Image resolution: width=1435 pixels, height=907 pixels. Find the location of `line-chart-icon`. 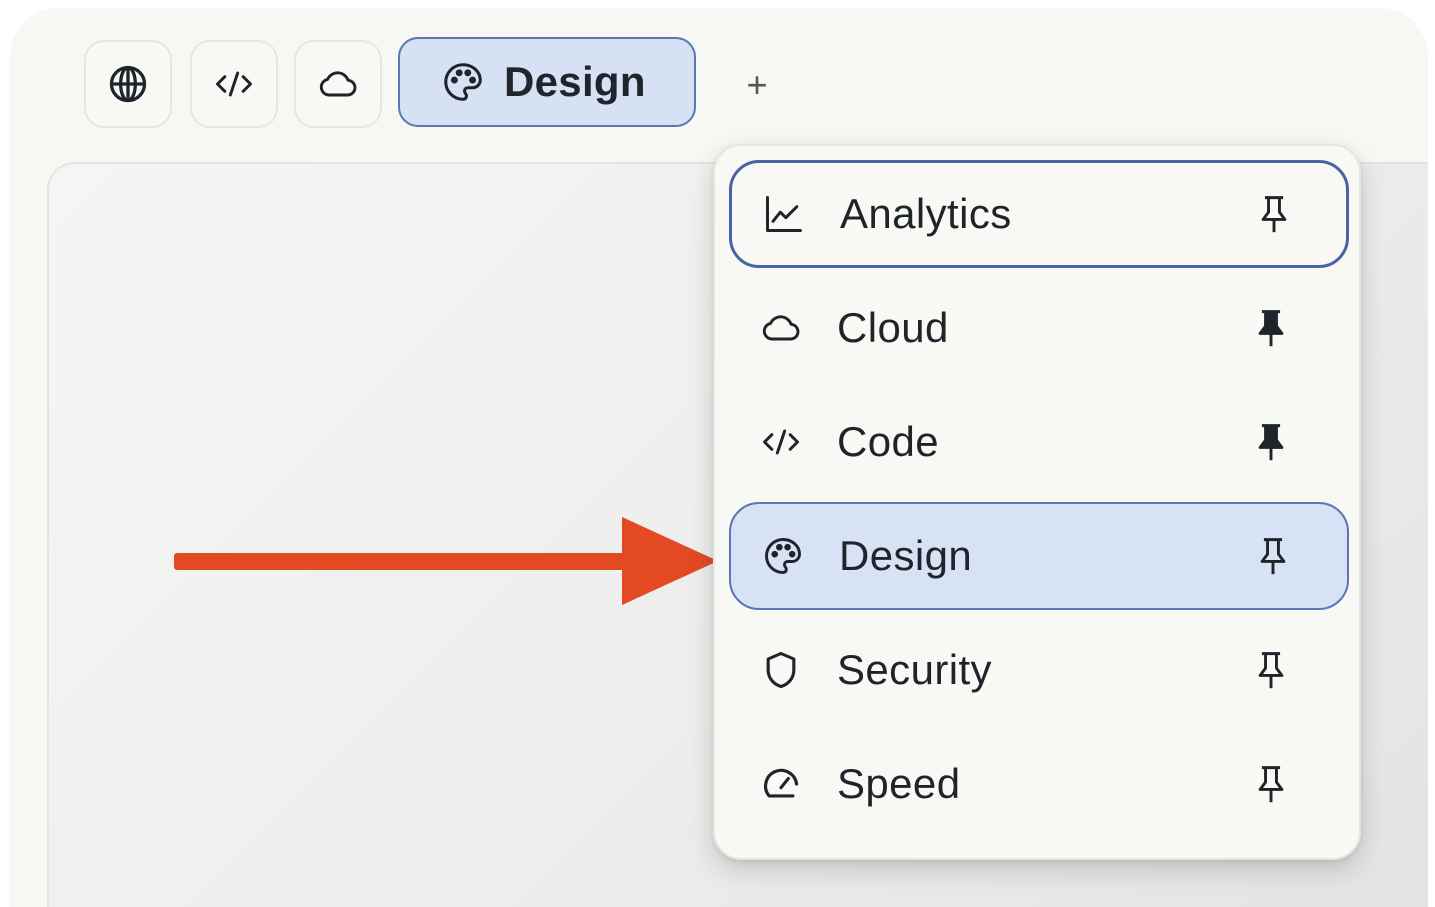

line-chart-icon is located at coordinates (784, 214).